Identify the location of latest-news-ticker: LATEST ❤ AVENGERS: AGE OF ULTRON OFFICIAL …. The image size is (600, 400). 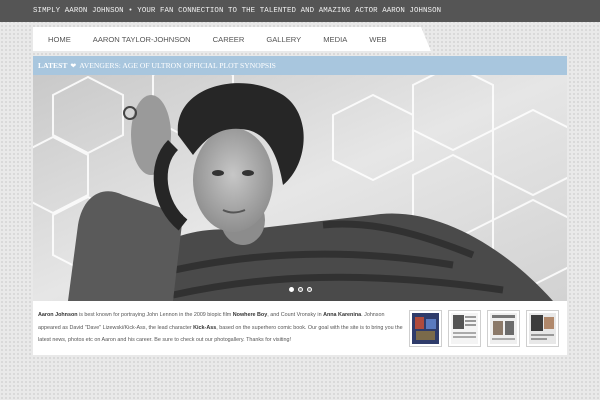
(300, 65).